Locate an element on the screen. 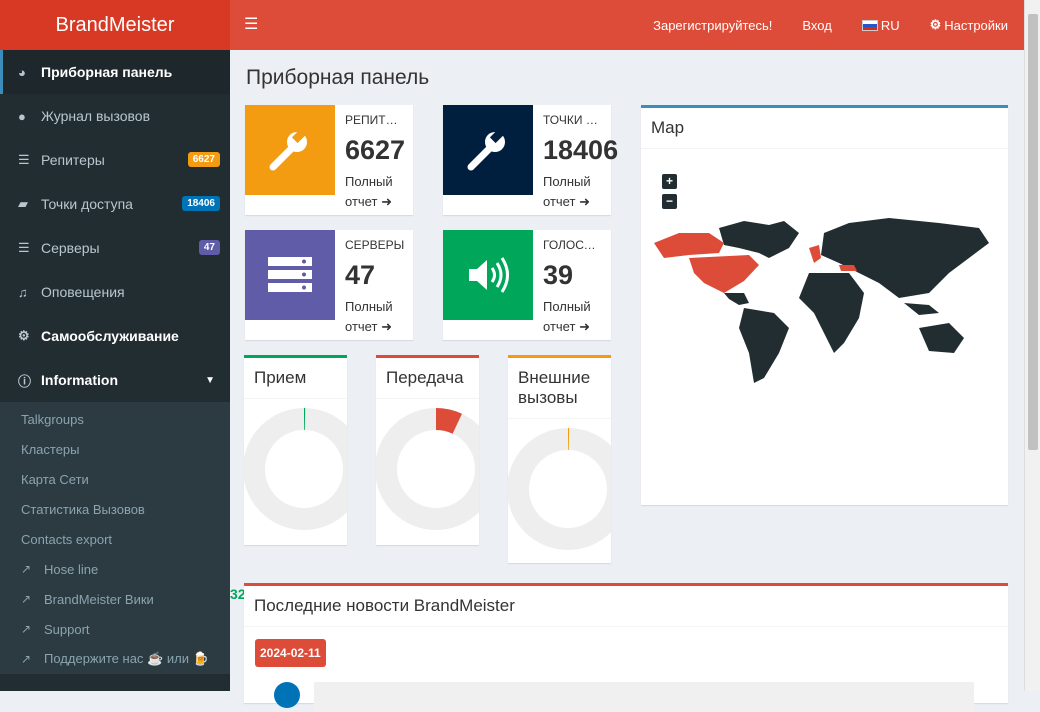 The height and width of the screenshot is (712, 1040). info-box-title: РЕПИТЕРЫ is located at coordinates (375, 120).